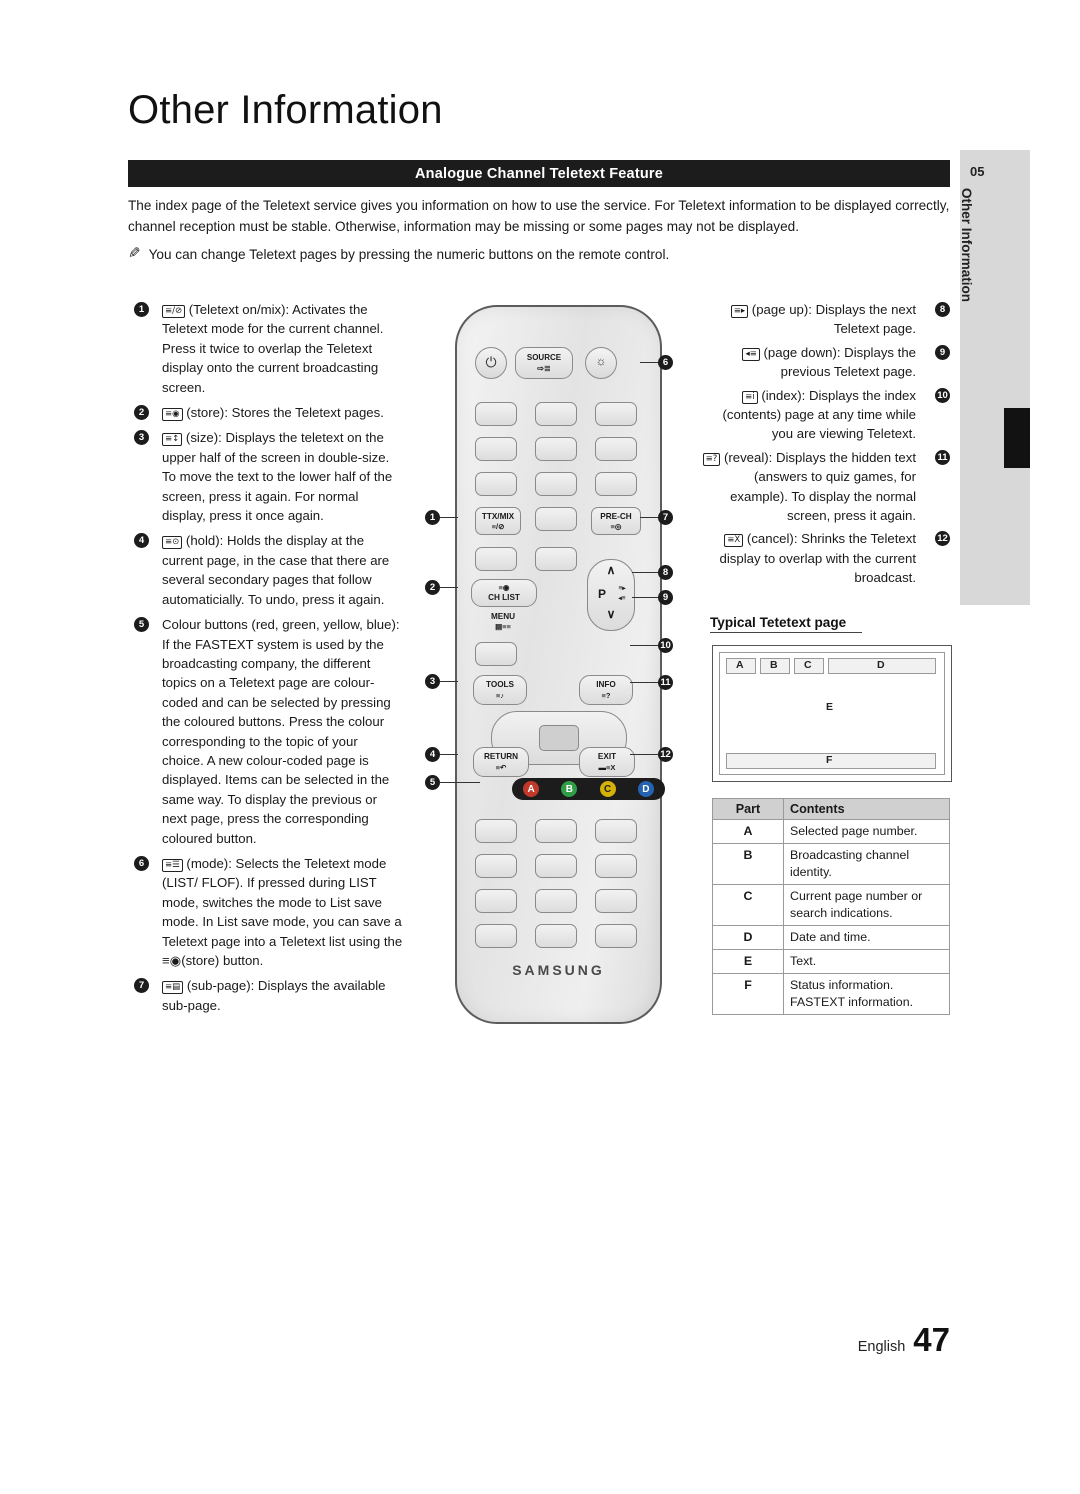  What do you see at coordinates (611, 570) in the screenshot?
I see `p-up-arrow: ∧` at bounding box center [611, 570].